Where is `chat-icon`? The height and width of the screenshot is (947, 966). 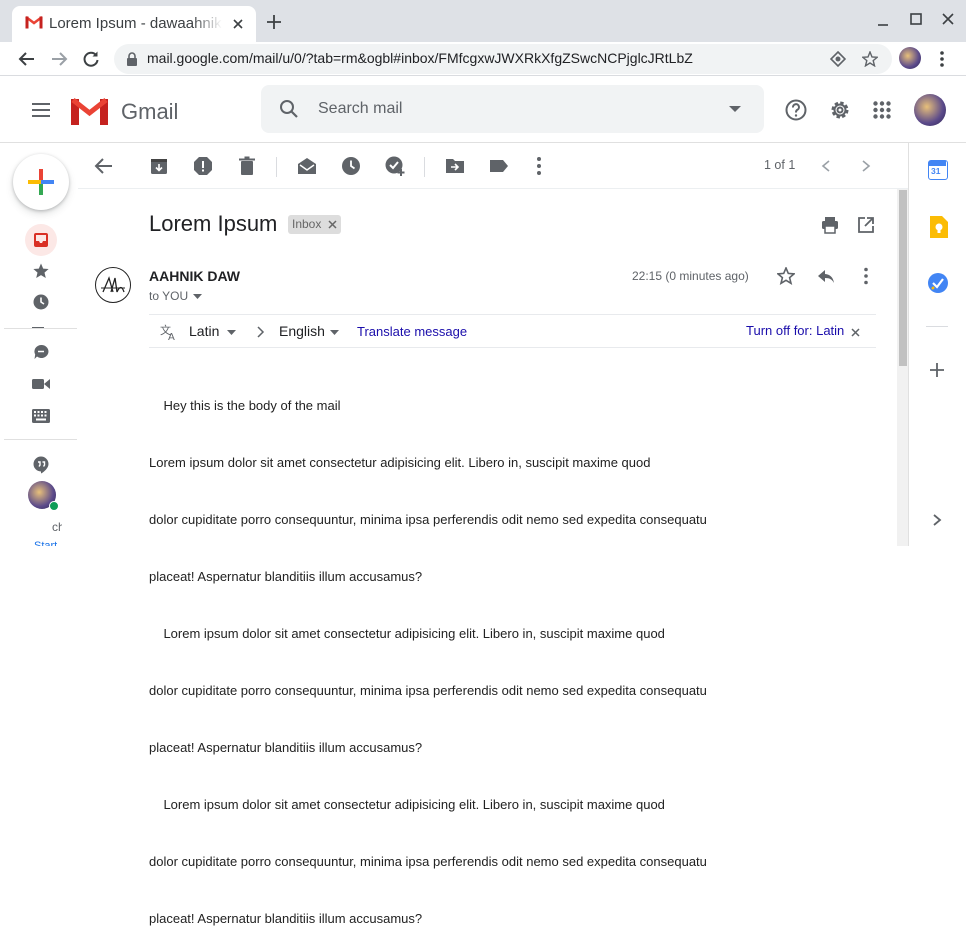
chat-icon is located at coordinates (41, 352).